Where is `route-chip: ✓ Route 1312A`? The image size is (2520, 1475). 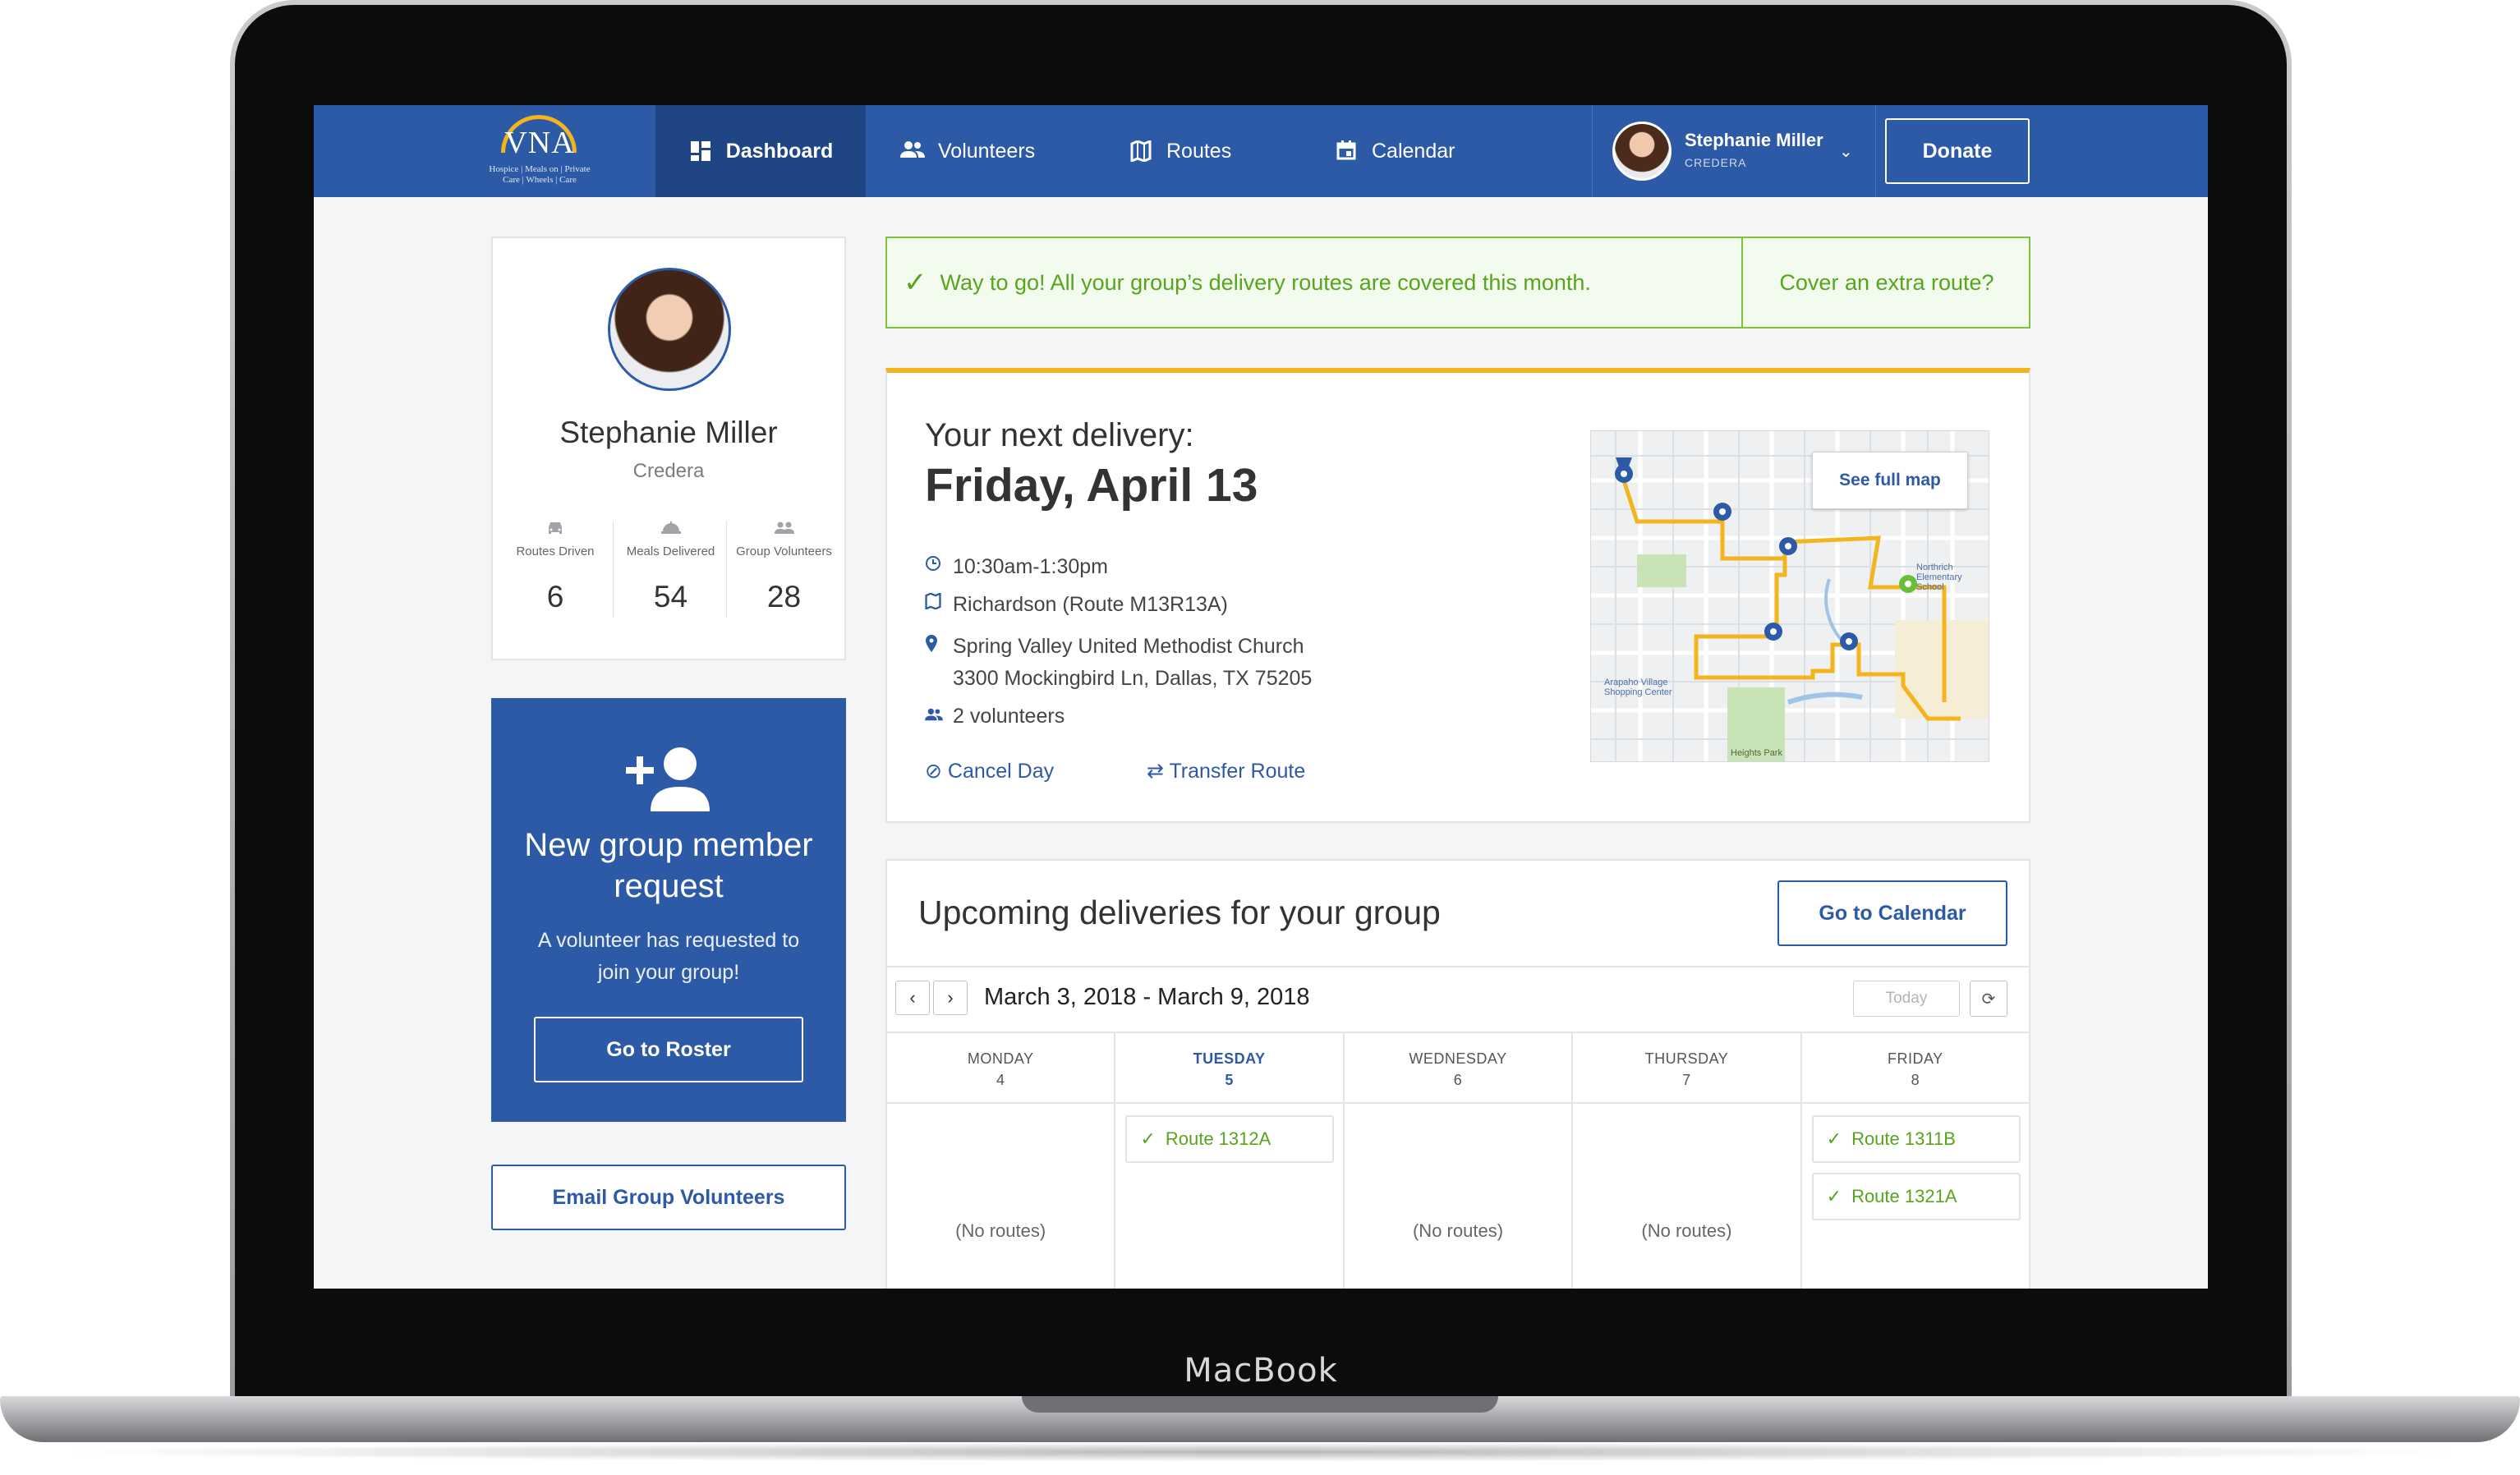
route-chip: ✓ Route 1312A is located at coordinates (1230, 1139).